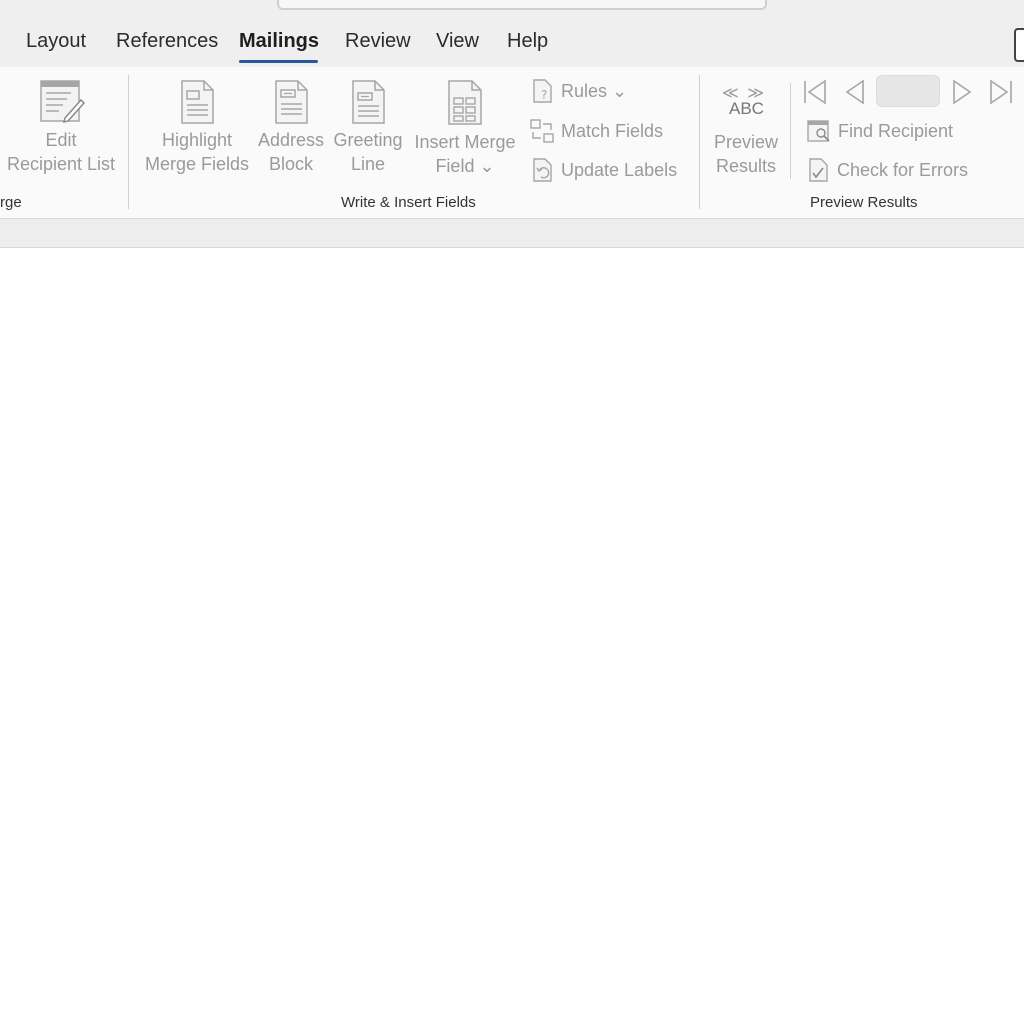 This screenshot has height=1024, width=1024. What do you see at coordinates (197, 102) in the screenshot?
I see `highlight-document-icon` at bounding box center [197, 102].